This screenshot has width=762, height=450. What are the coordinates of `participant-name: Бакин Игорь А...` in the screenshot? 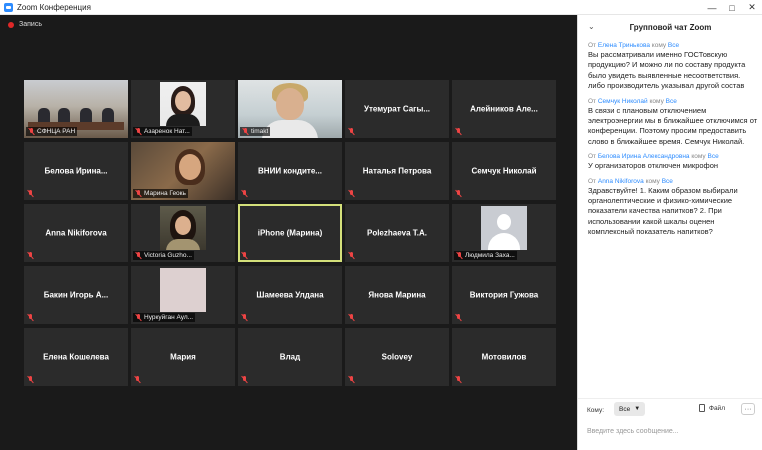 It's located at (76, 295).